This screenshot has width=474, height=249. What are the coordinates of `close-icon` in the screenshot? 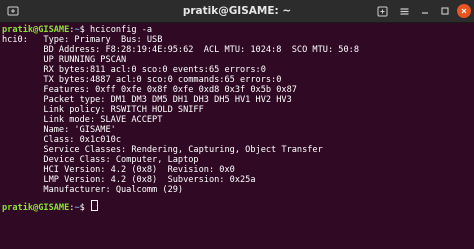 It's located at (464, 11).